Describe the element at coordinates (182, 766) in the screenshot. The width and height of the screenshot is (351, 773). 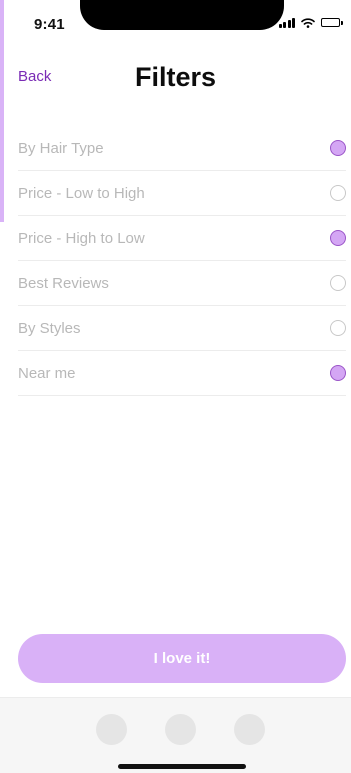
I see `home-indicator` at that location.